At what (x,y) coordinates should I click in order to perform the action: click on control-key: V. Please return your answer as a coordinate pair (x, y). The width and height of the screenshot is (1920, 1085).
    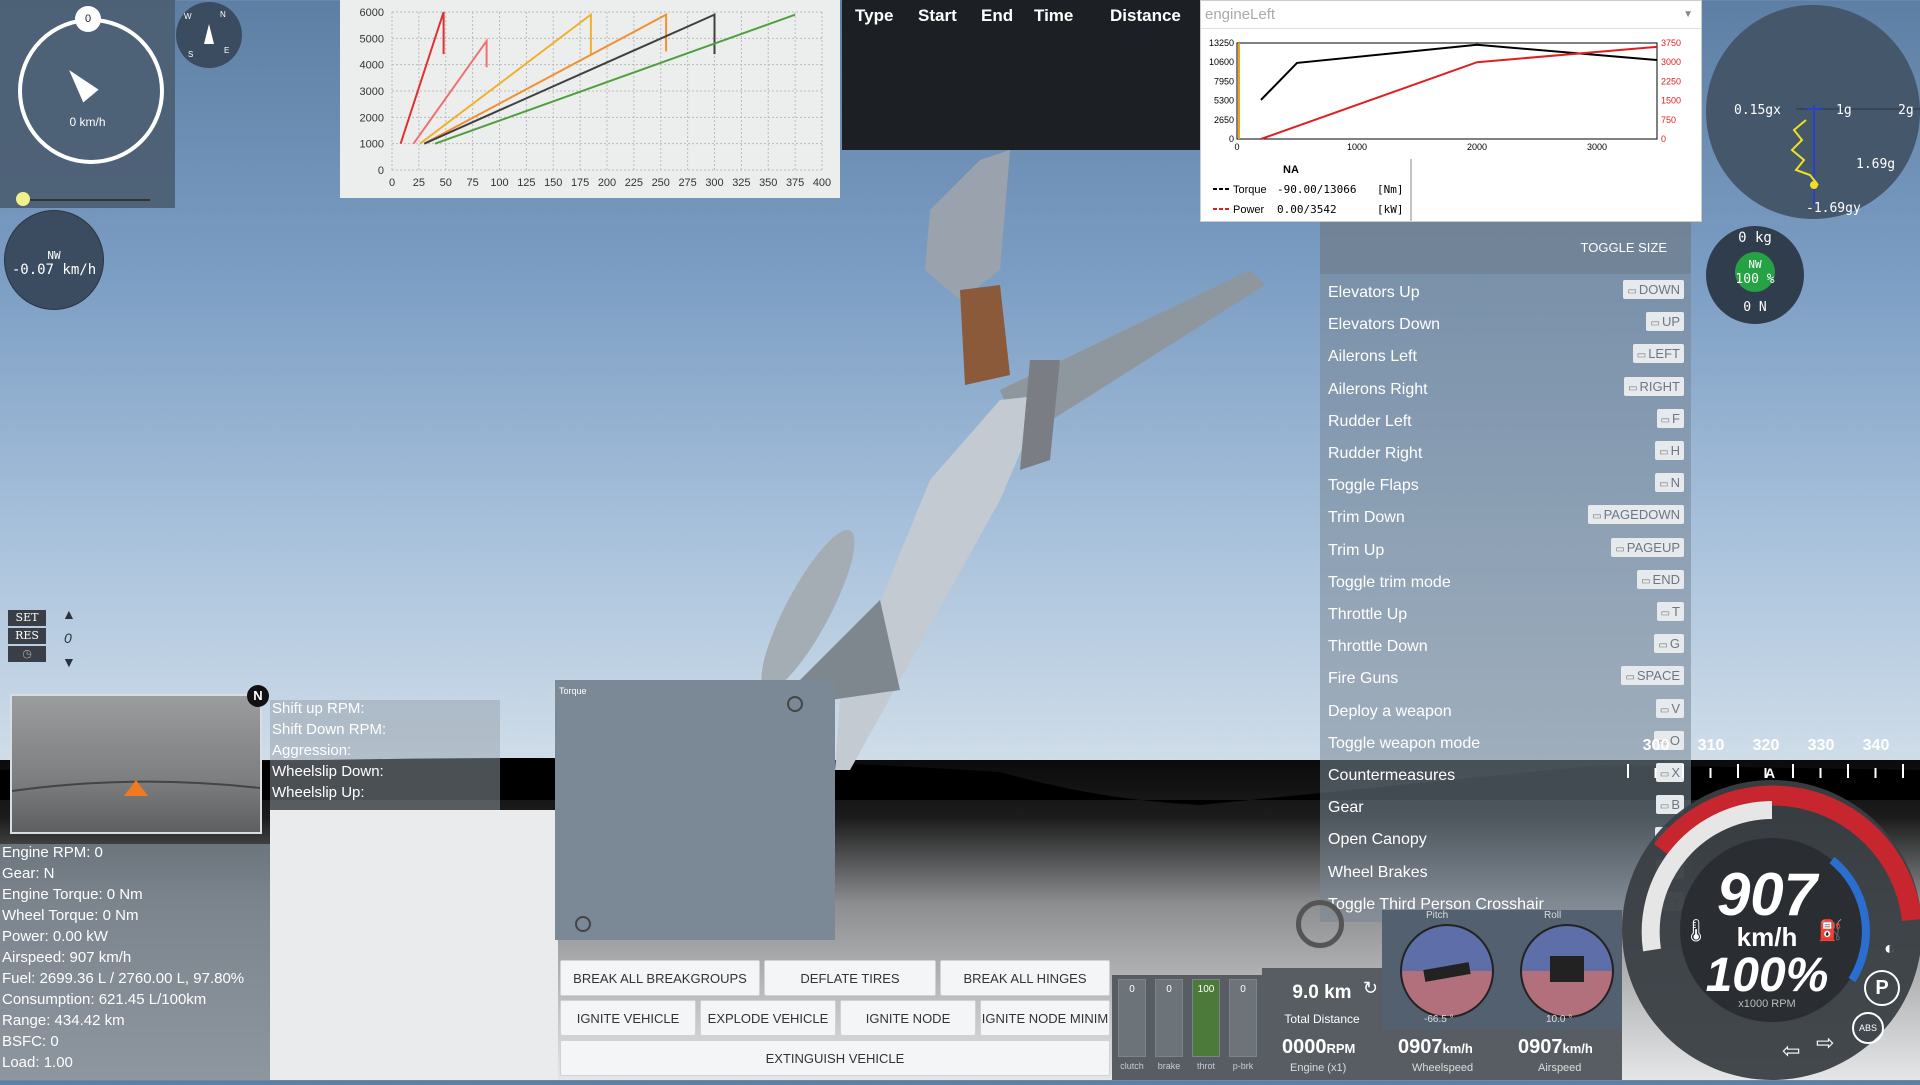
    Looking at the image, I should click on (1669, 708).